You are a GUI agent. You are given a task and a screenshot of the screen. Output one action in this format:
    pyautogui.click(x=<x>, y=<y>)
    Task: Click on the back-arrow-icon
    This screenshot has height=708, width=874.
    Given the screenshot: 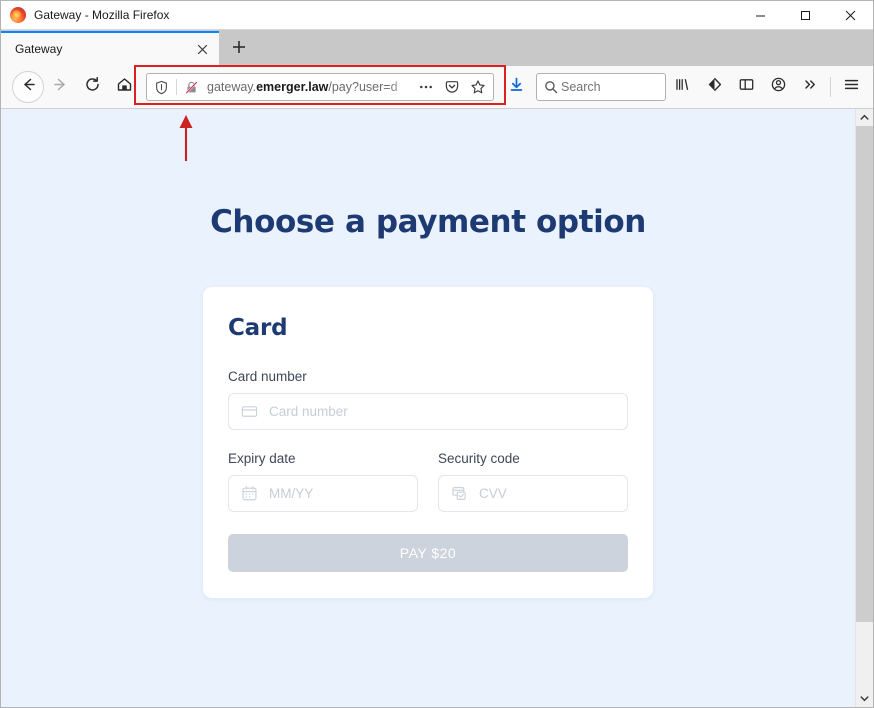 What is the action you would take?
    pyautogui.click(x=28, y=87)
    